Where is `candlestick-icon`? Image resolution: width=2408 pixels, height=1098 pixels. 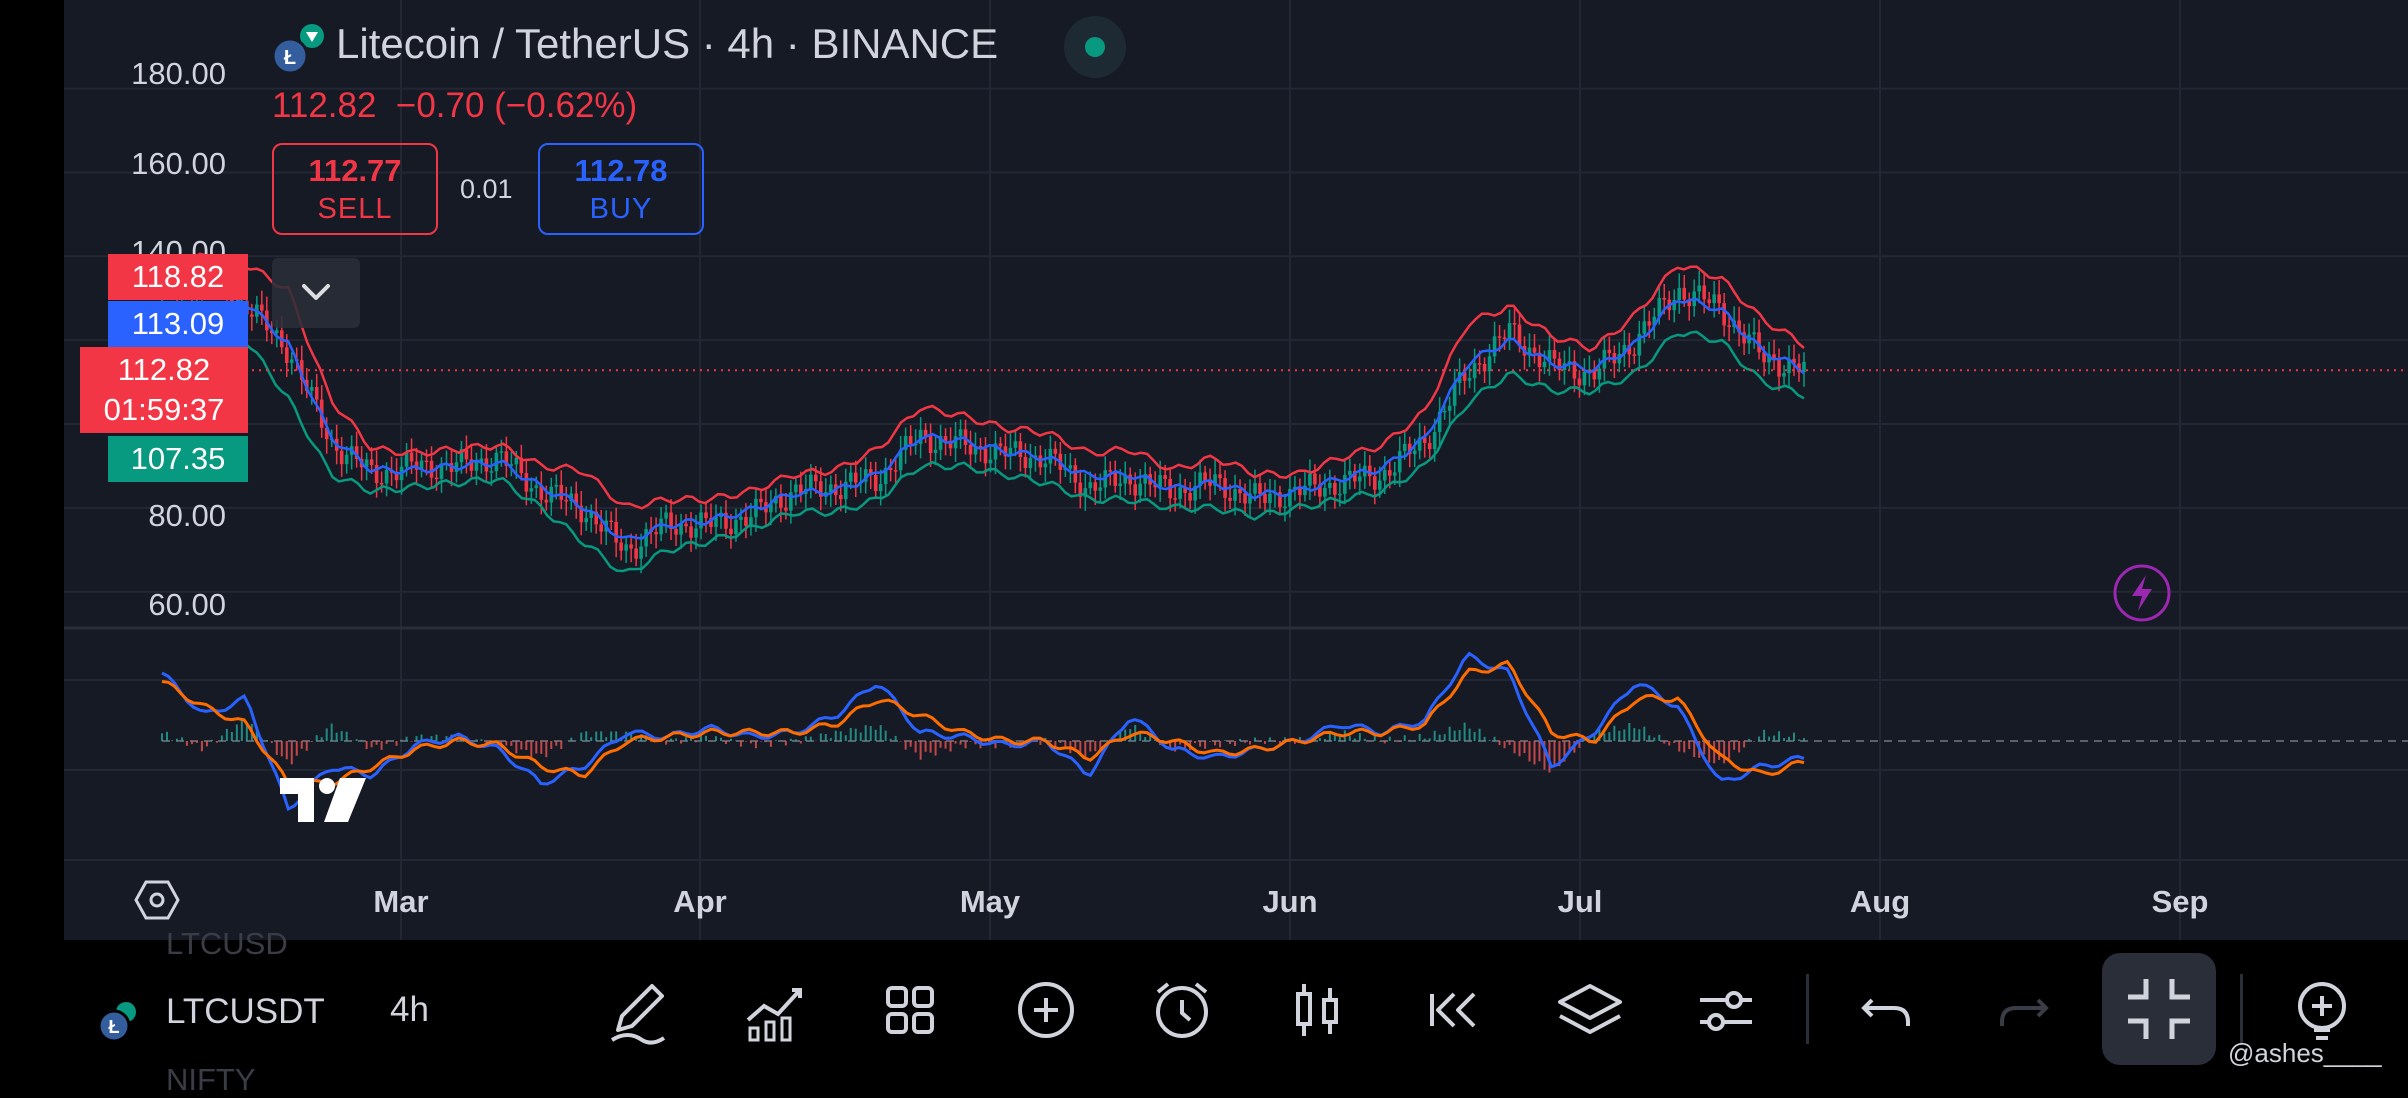
candlestick-icon is located at coordinates (1318, 1010).